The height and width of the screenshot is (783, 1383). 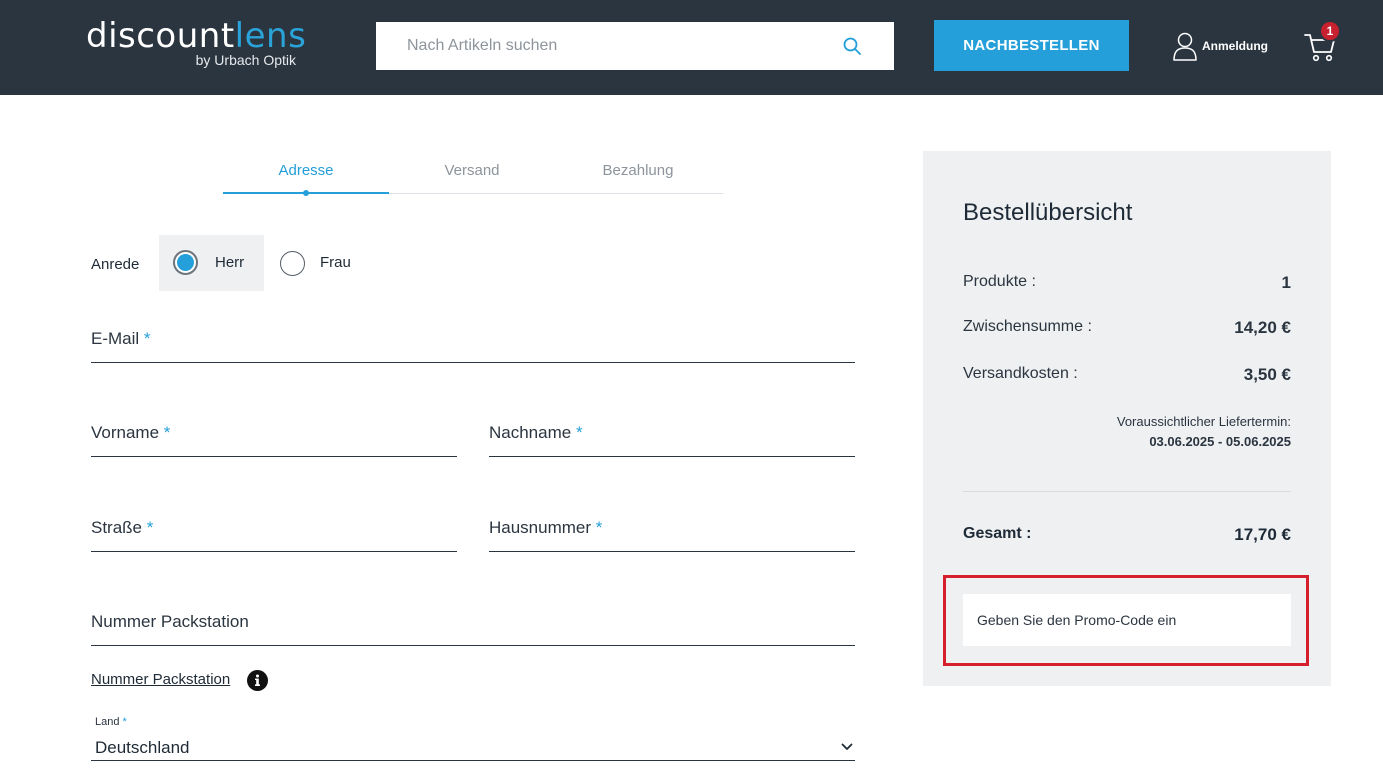 What do you see at coordinates (170, 621) in the screenshot?
I see `packstation-label: Nummer Packstation` at bounding box center [170, 621].